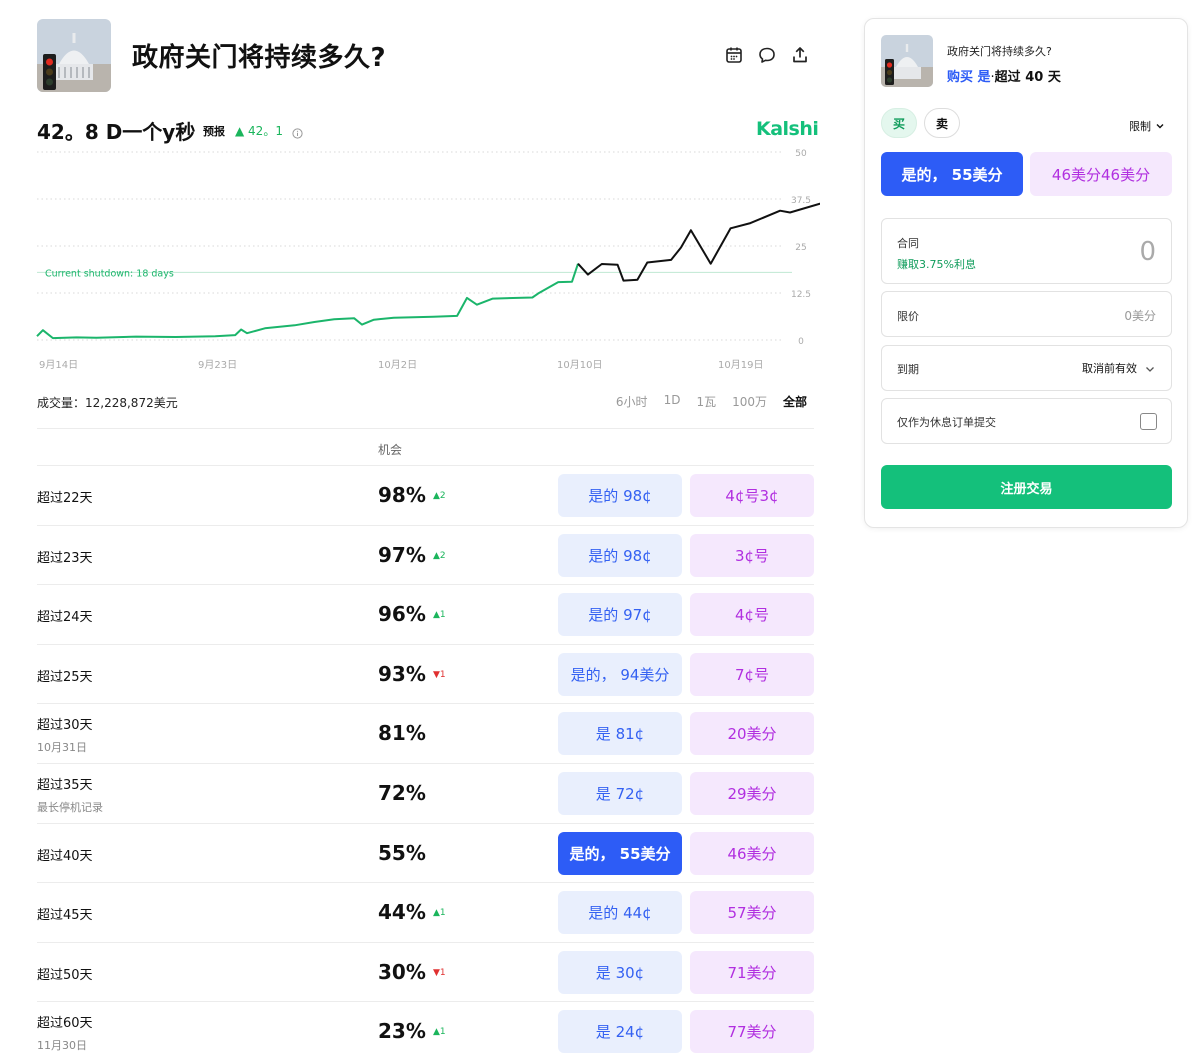  Describe the element at coordinates (65, 677) in the screenshot. I see `row-label: 超过25天` at that location.